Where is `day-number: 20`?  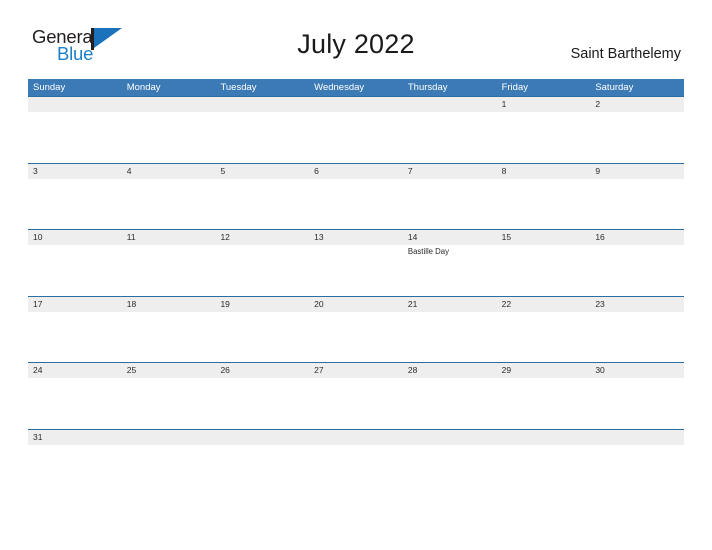 day-number: 20 is located at coordinates (356, 304).